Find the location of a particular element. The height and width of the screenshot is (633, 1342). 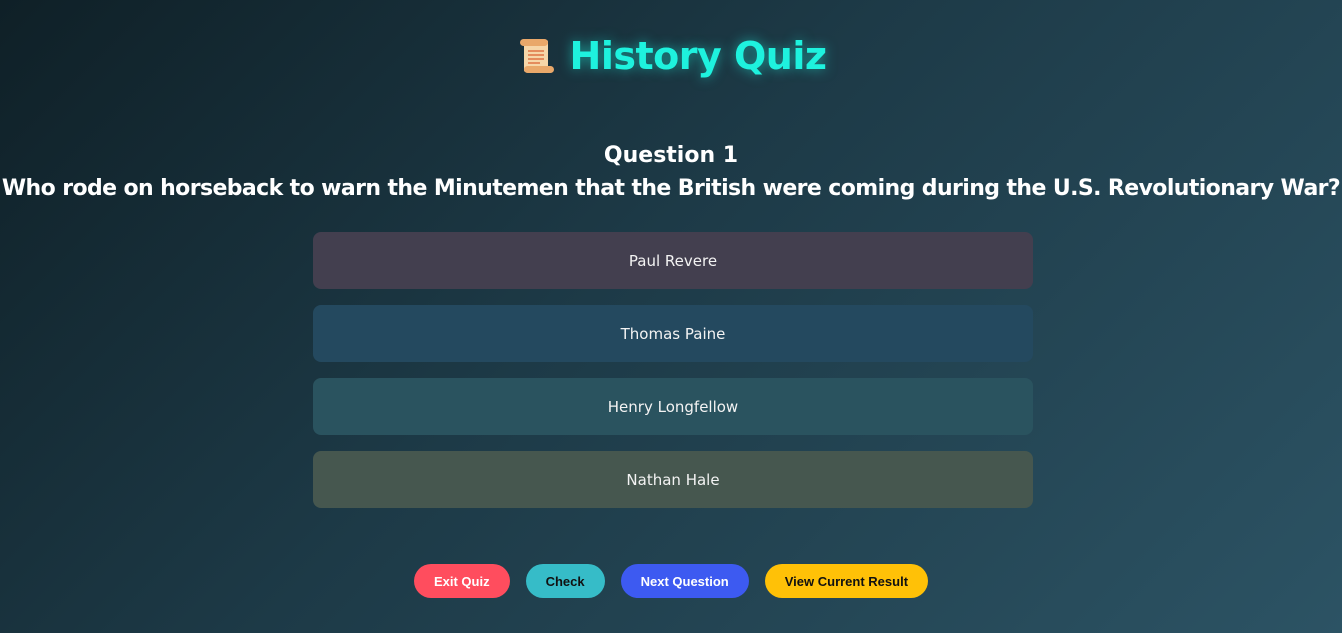

view-result-button: View Current Result is located at coordinates (846, 581).